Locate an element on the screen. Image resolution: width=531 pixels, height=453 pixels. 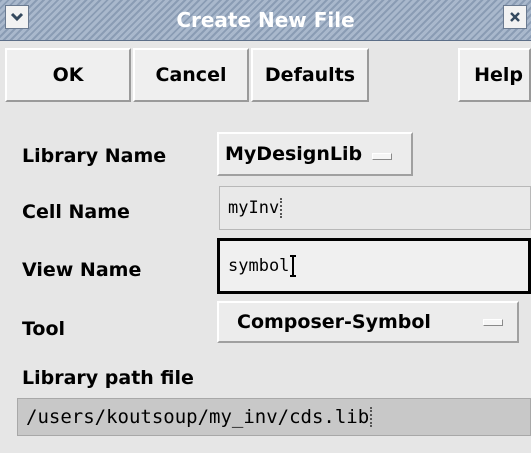
tool-value: Composer-Symbol is located at coordinates (334, 322).